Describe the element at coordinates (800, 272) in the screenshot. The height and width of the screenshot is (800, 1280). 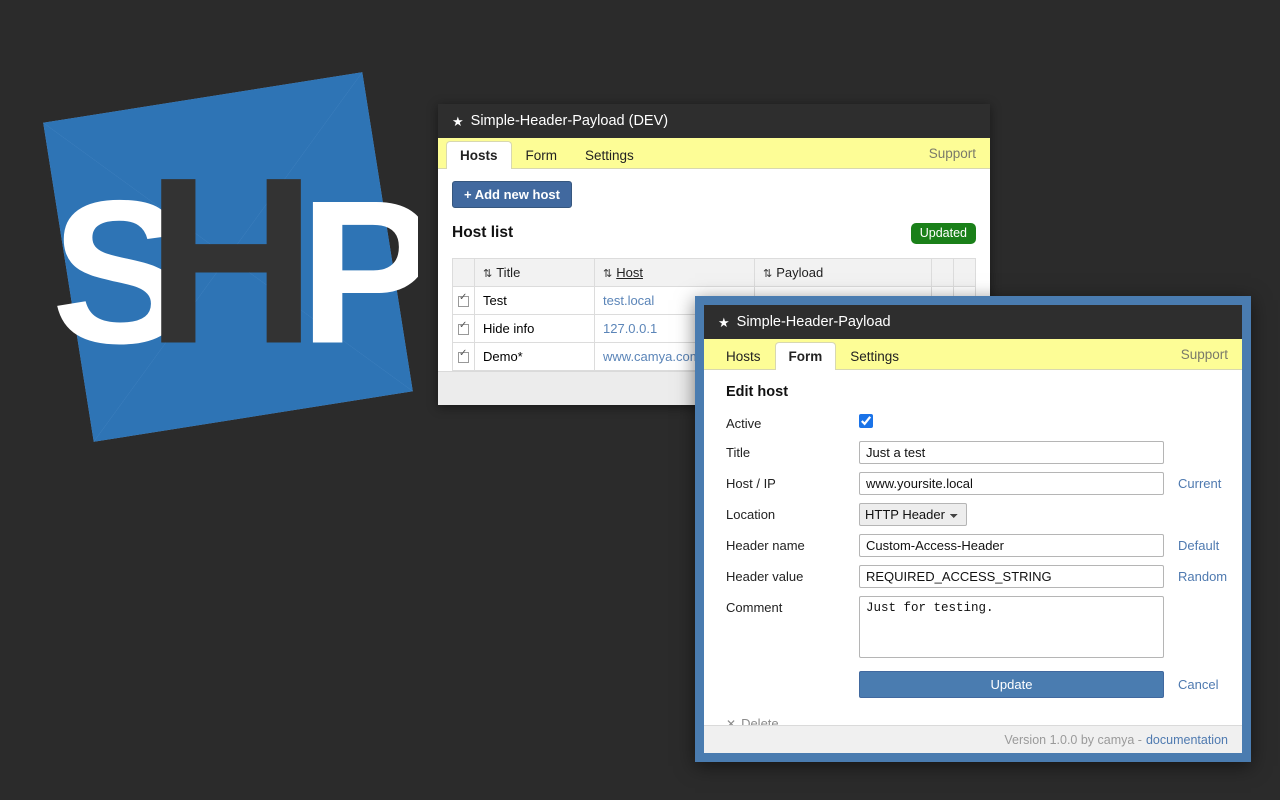
I see `column-label-payload: Payload` at that location.